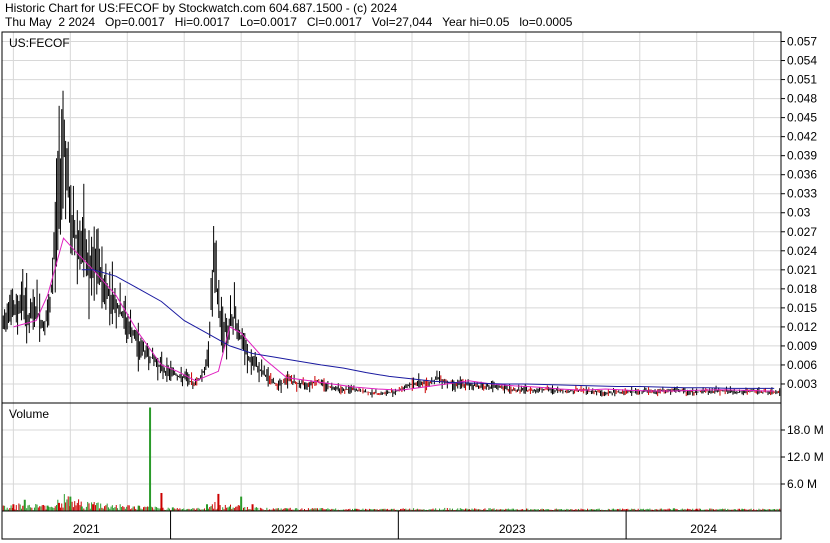 The height and width of the screenshot is (543, 830). What do you see at coordinates (802, 484) in the screenshot?
I see `volume-tick-label: 6.0 M` at bounding box center [802, 484].